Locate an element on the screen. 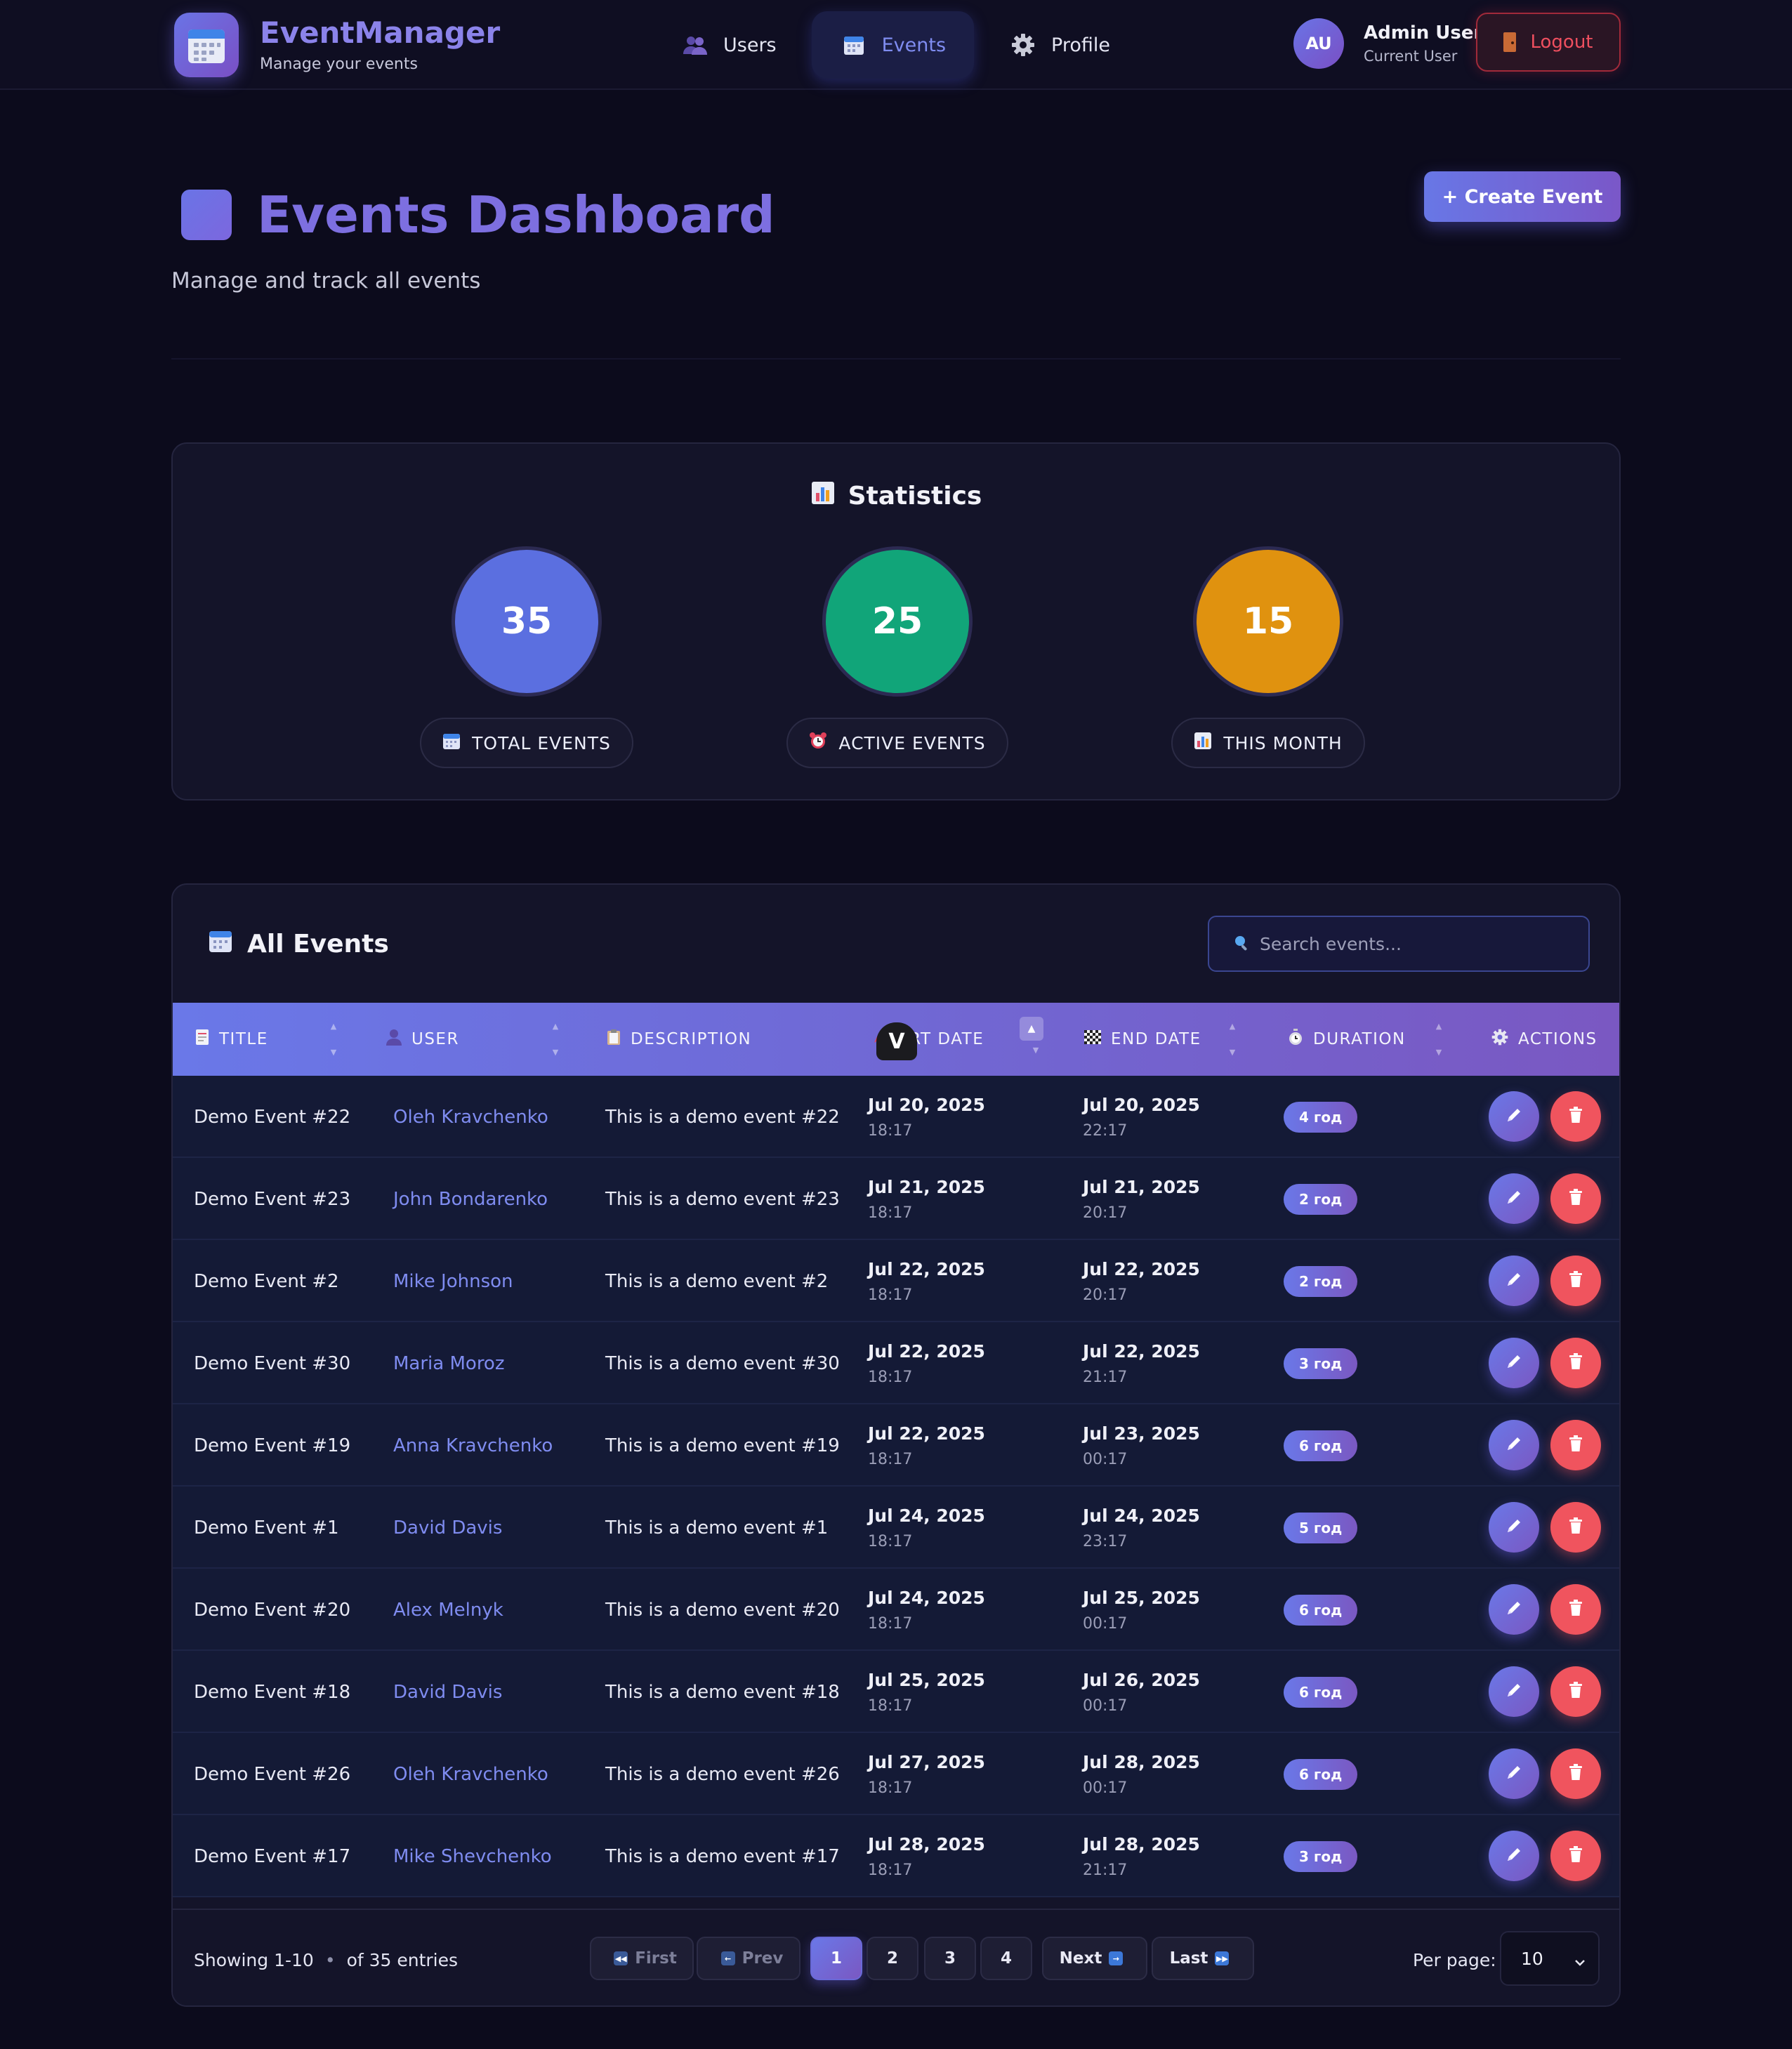 This screenshot has width=1792, height=2049. current-user: AU Admin User Current User is located at coordinates (1387, 43).